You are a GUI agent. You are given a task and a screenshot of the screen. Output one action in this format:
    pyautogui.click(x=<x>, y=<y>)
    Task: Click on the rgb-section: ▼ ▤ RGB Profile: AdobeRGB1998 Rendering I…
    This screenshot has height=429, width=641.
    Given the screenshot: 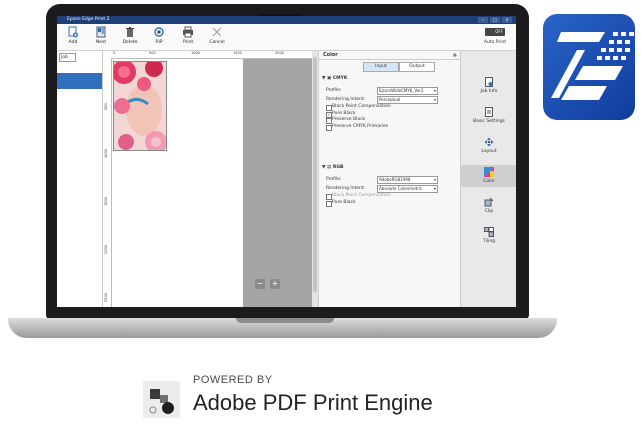 What is the action you would take?
    pyautogui.click(x=390, y=185)
    